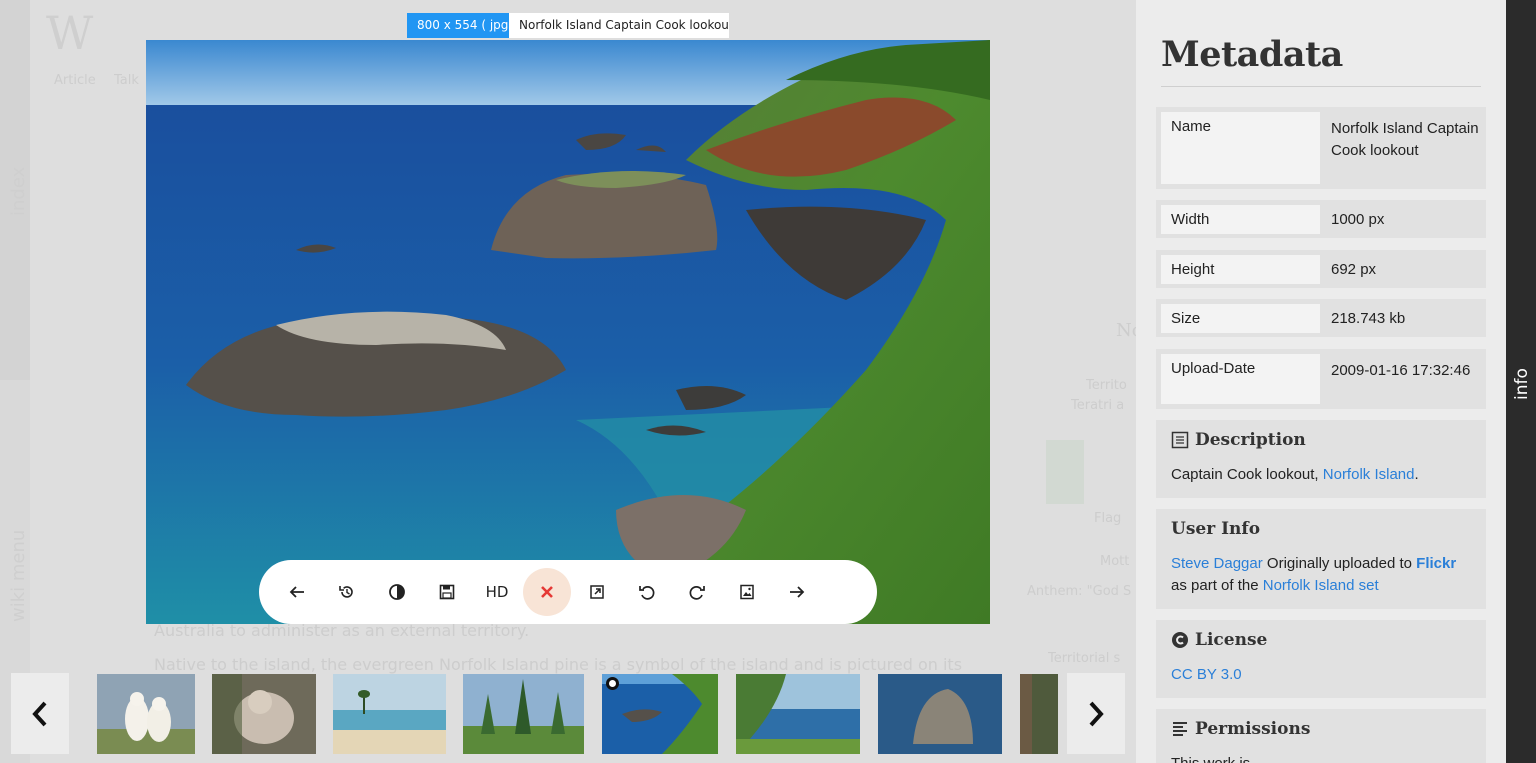 This screenshot has width=1536, height=763. Describe the element at coordinates (1240, 148) in the screenshot. I see `meta-key: Name` at that location.